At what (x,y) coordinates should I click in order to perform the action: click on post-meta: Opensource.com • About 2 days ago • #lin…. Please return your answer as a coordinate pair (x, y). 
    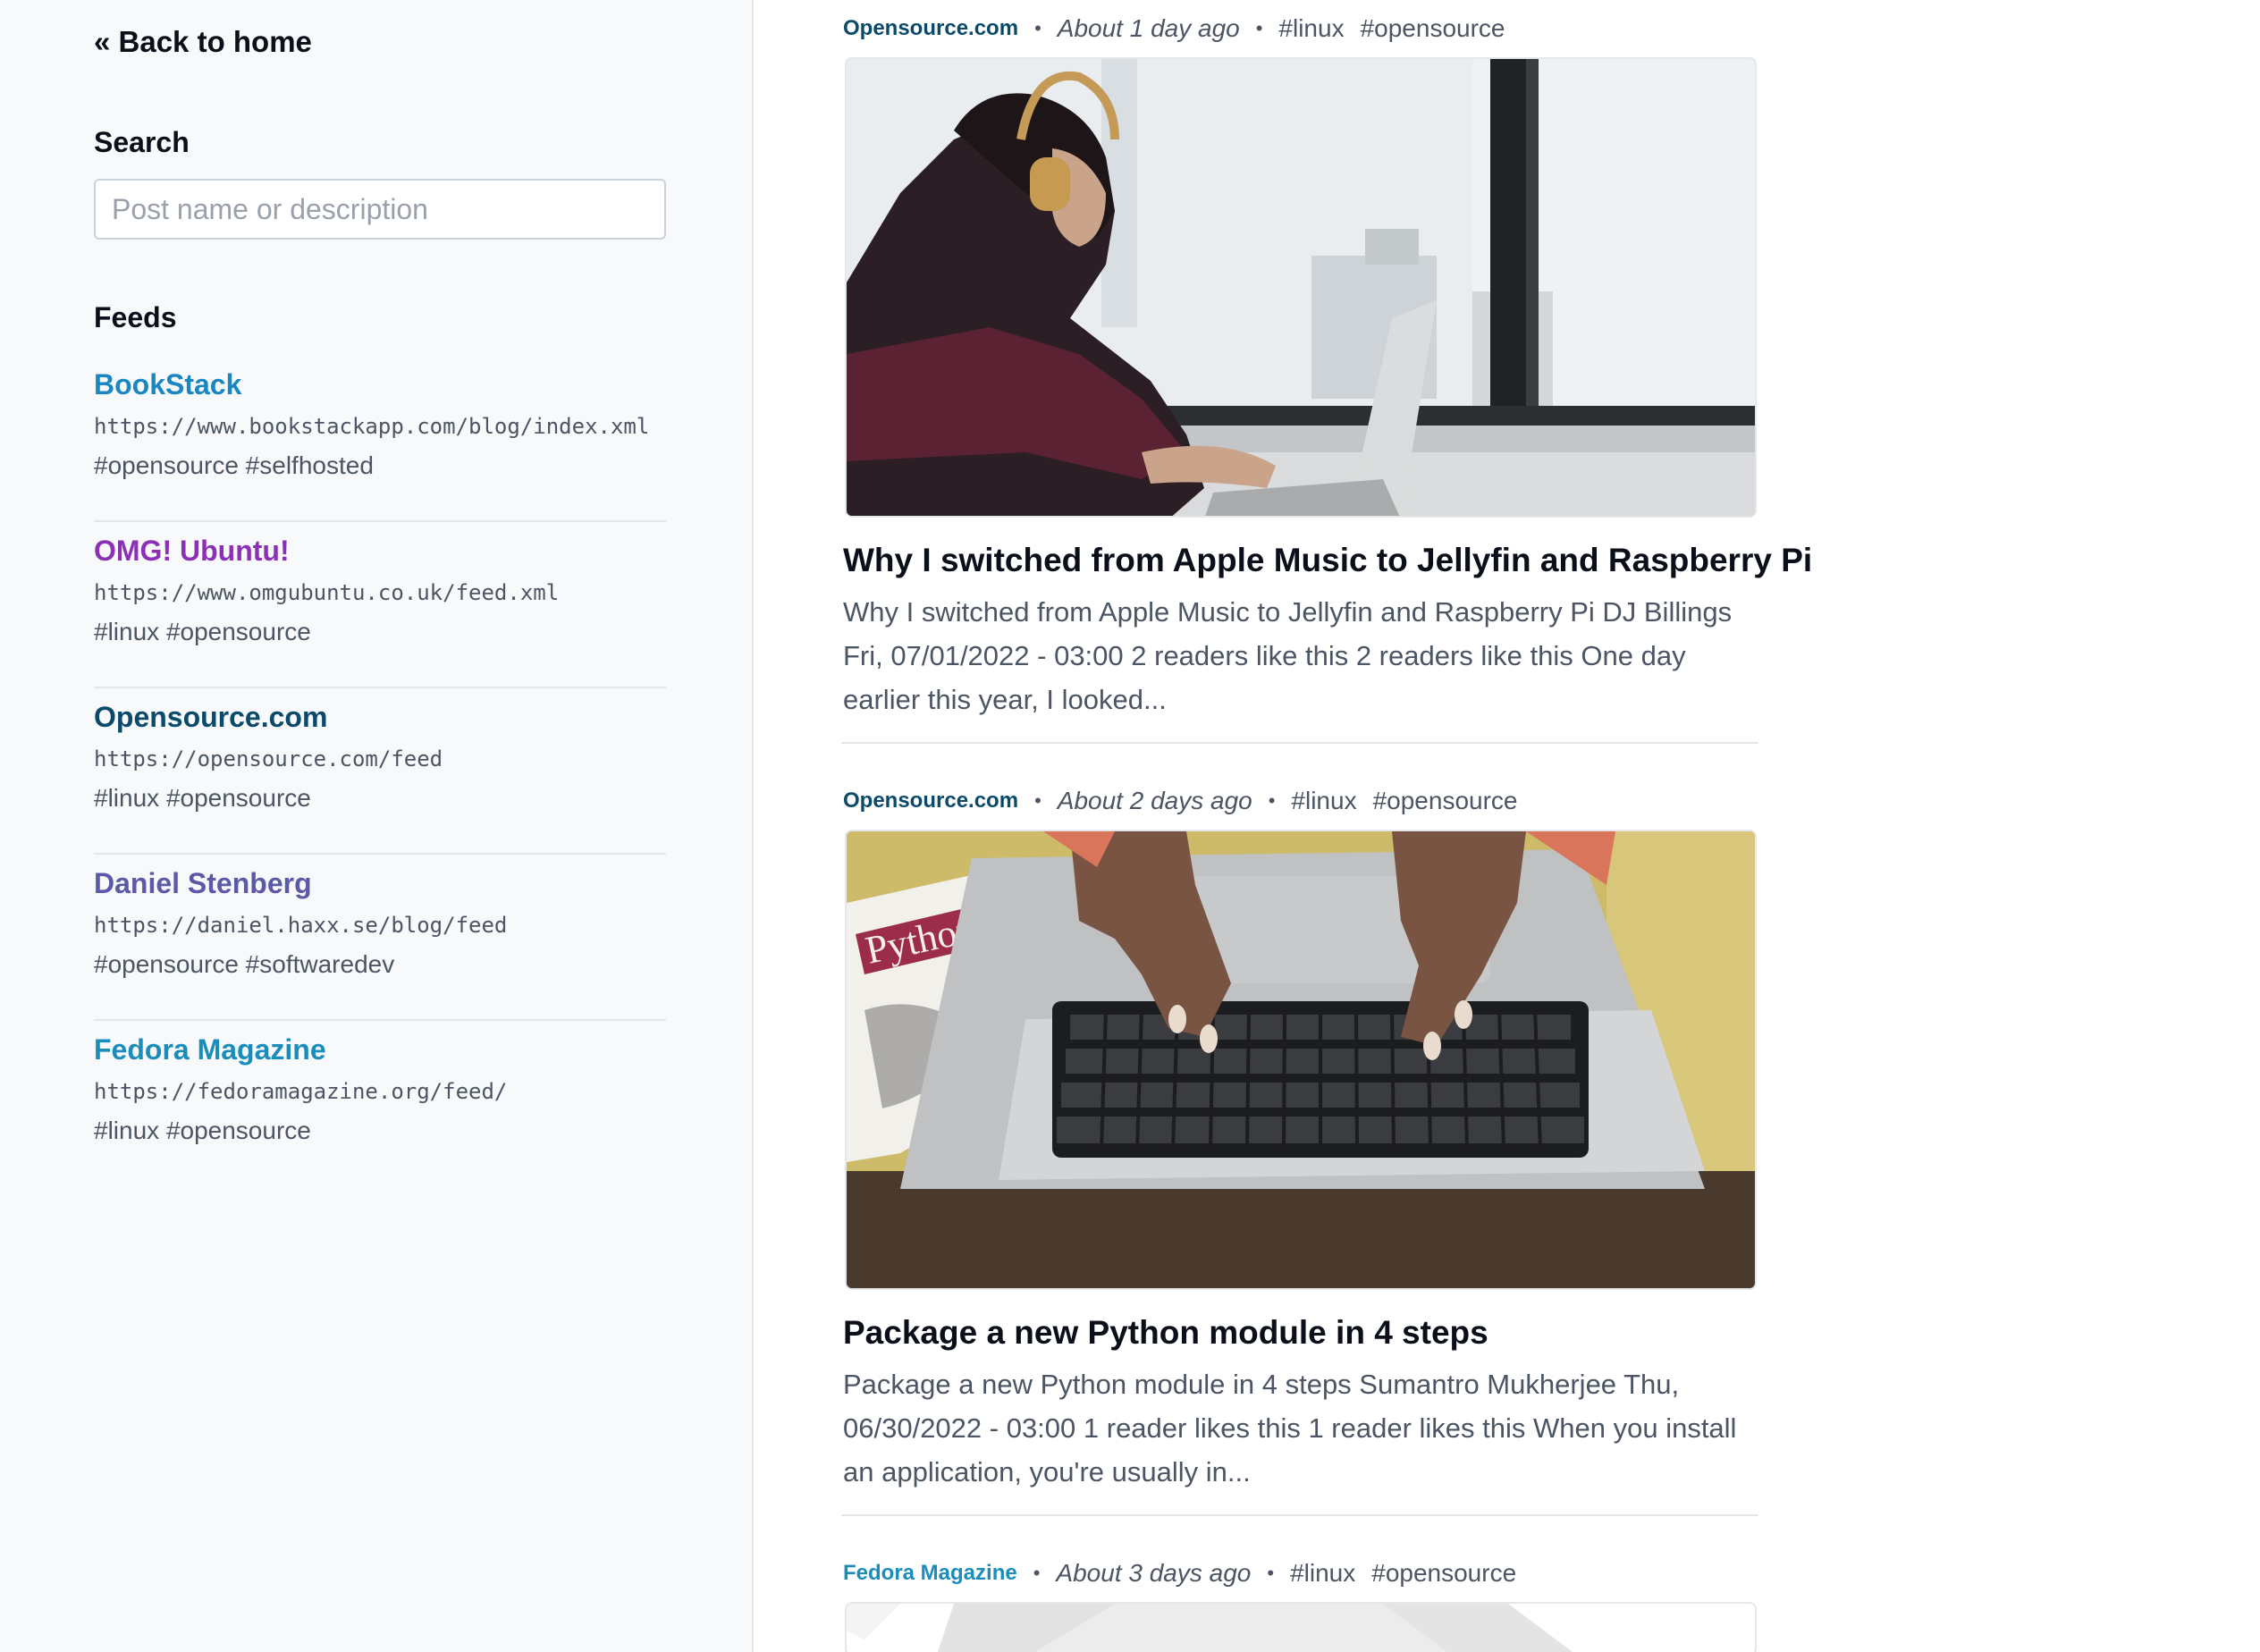
    Looking at the image, I should click on (1188, 801).